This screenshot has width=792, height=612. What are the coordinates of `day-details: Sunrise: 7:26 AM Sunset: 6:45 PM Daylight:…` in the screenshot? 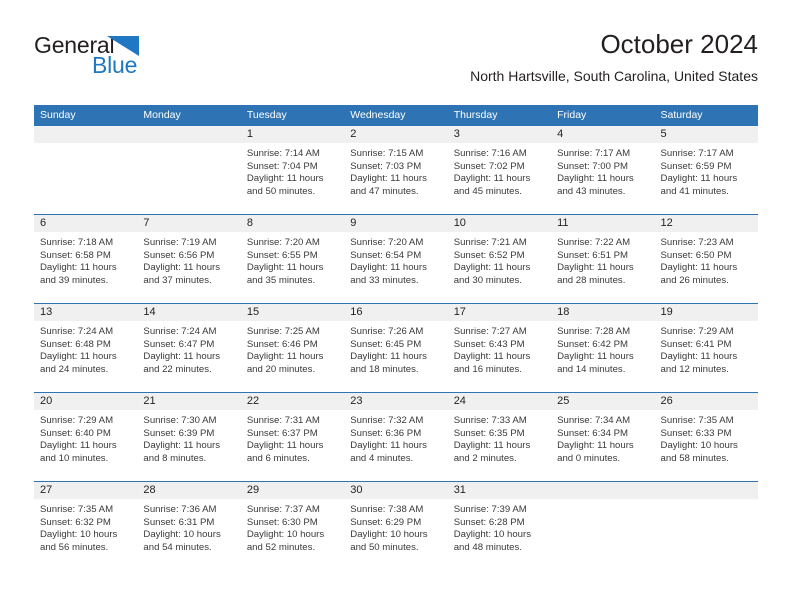 It's located at (395, 348).